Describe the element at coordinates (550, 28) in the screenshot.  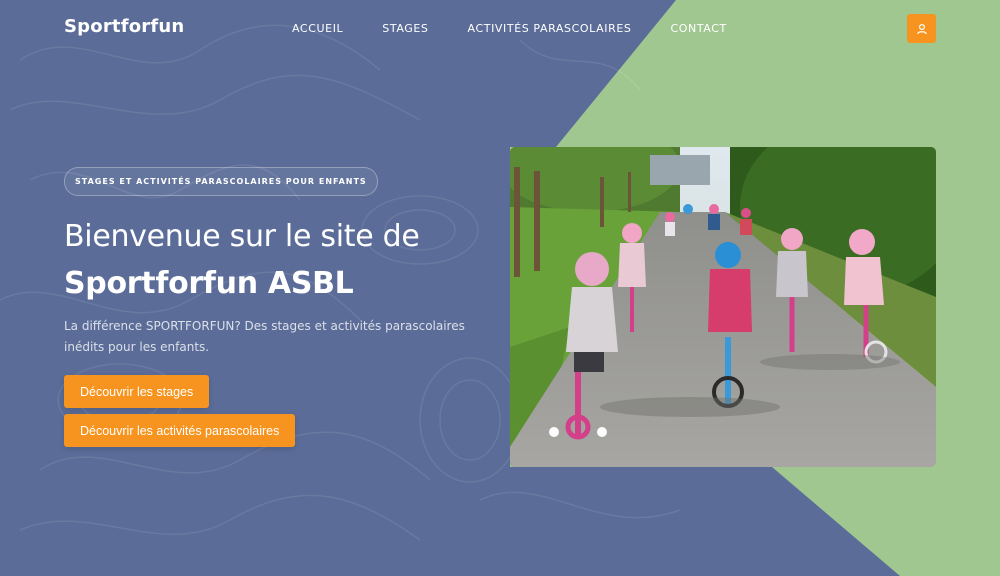
I see `nav-item-activites-parascolaires: ACTIVITÉS PARASCOLAIRES` at that location.